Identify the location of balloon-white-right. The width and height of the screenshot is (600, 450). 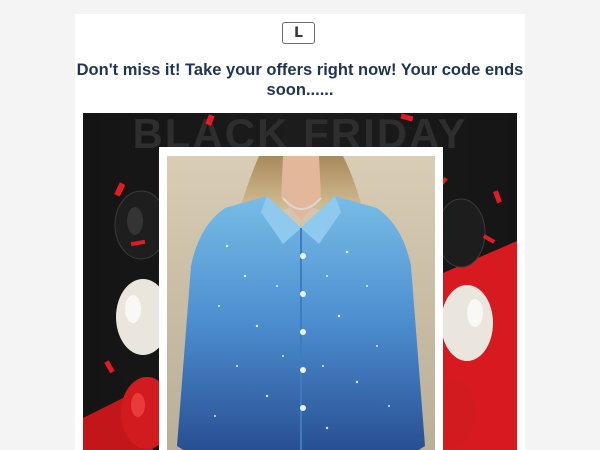
(467, 323).